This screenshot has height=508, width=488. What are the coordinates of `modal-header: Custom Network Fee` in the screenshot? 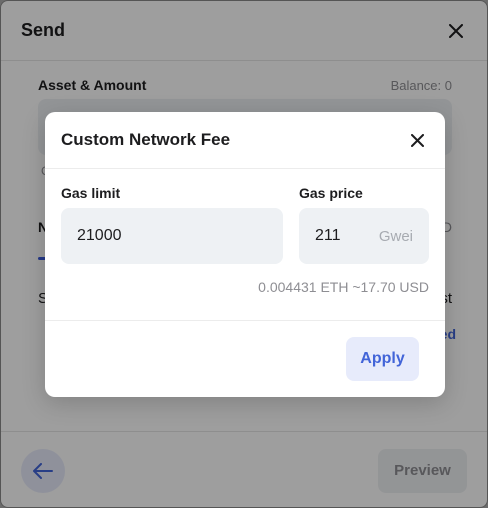 It's located at (245, 140).